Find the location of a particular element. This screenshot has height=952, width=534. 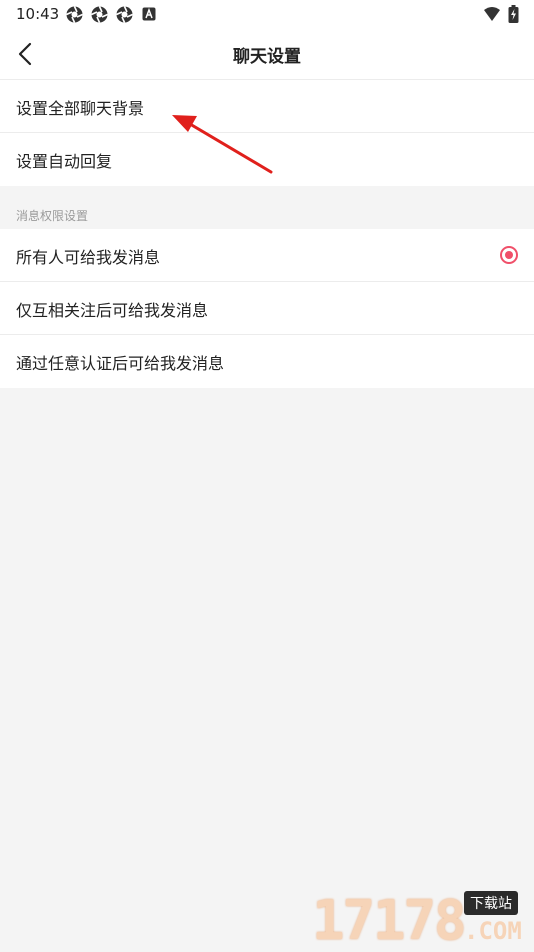

row-label: 设置自动回复 is located at coordinates (64, 161).